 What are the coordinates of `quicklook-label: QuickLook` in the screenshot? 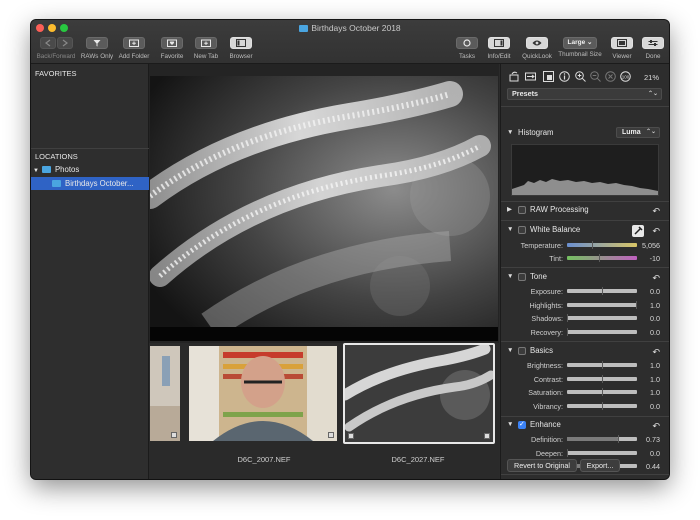 It's located at (537, 56).